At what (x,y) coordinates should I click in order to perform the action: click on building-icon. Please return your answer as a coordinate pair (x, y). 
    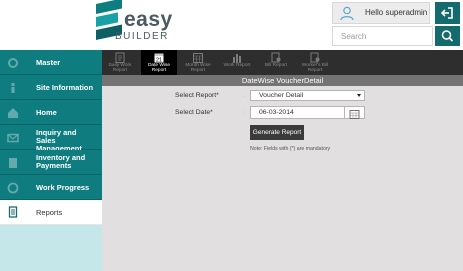
    Looking at the image, I should click on (13, 163).